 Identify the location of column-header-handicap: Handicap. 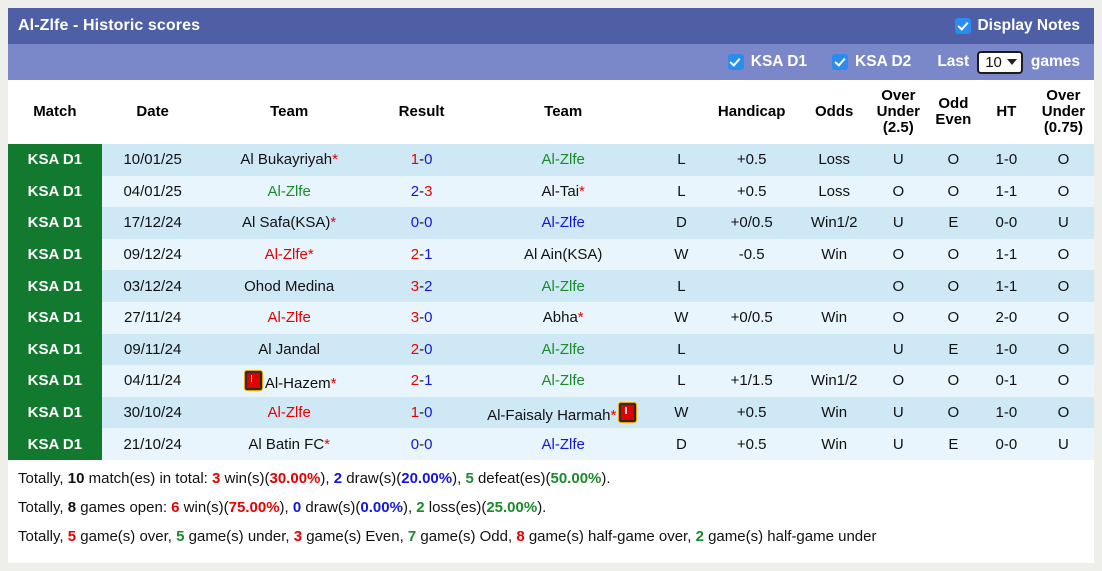
(751, 112).